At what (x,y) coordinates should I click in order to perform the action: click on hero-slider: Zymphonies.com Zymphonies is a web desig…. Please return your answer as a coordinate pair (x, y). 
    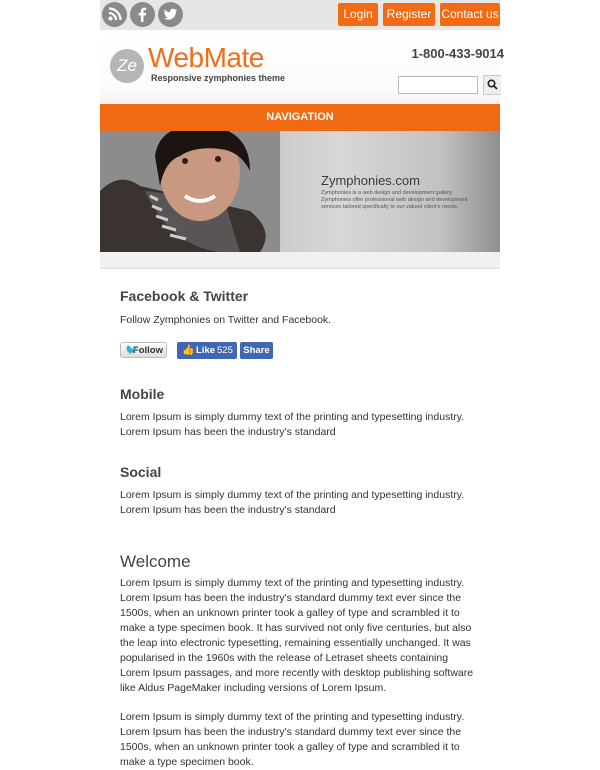
    Looking at the image, I should click on (300, 191).